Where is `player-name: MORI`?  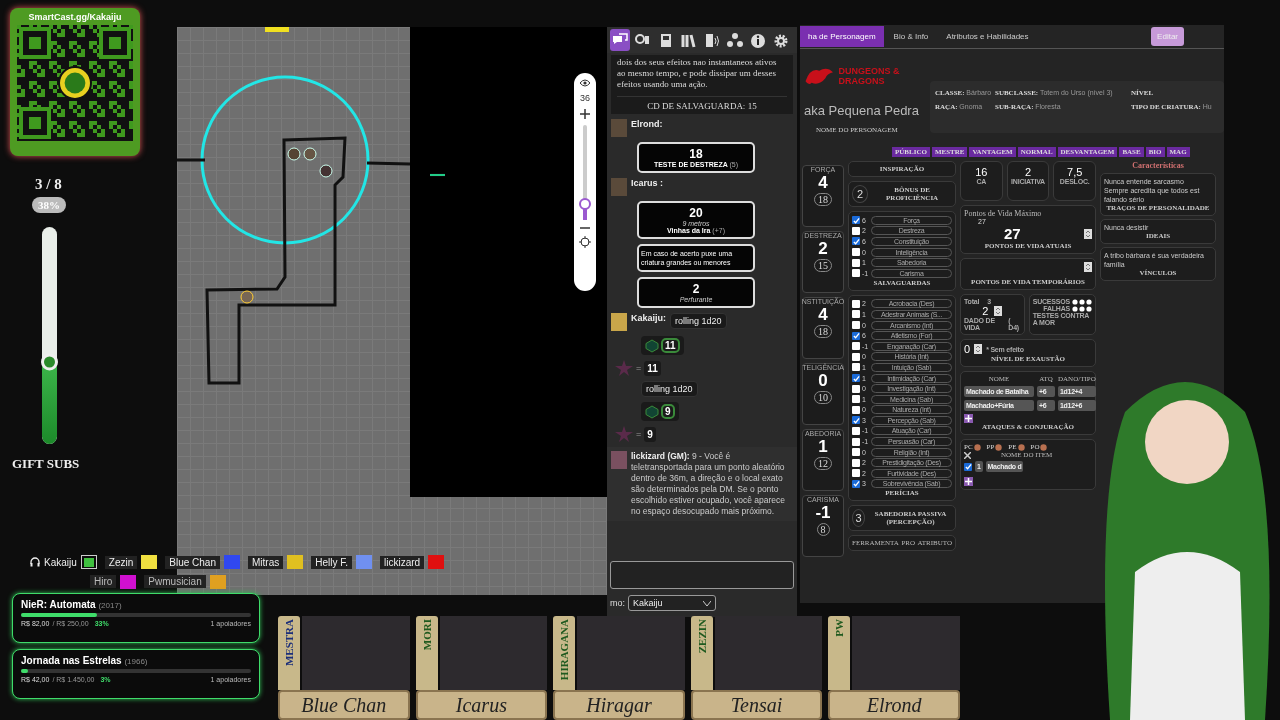 player-name: MORI is located at coordinates (426, 635).